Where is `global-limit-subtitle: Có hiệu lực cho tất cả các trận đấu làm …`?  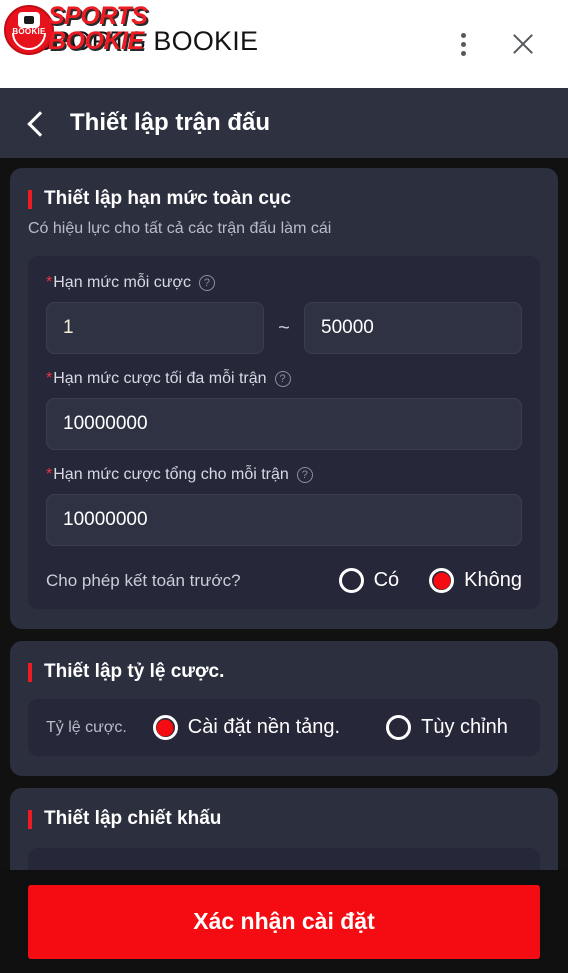
global-limit-subtitle: Có hiệu lực cho tất cả các trận đấu làm … is located at coordinates (180, 228).